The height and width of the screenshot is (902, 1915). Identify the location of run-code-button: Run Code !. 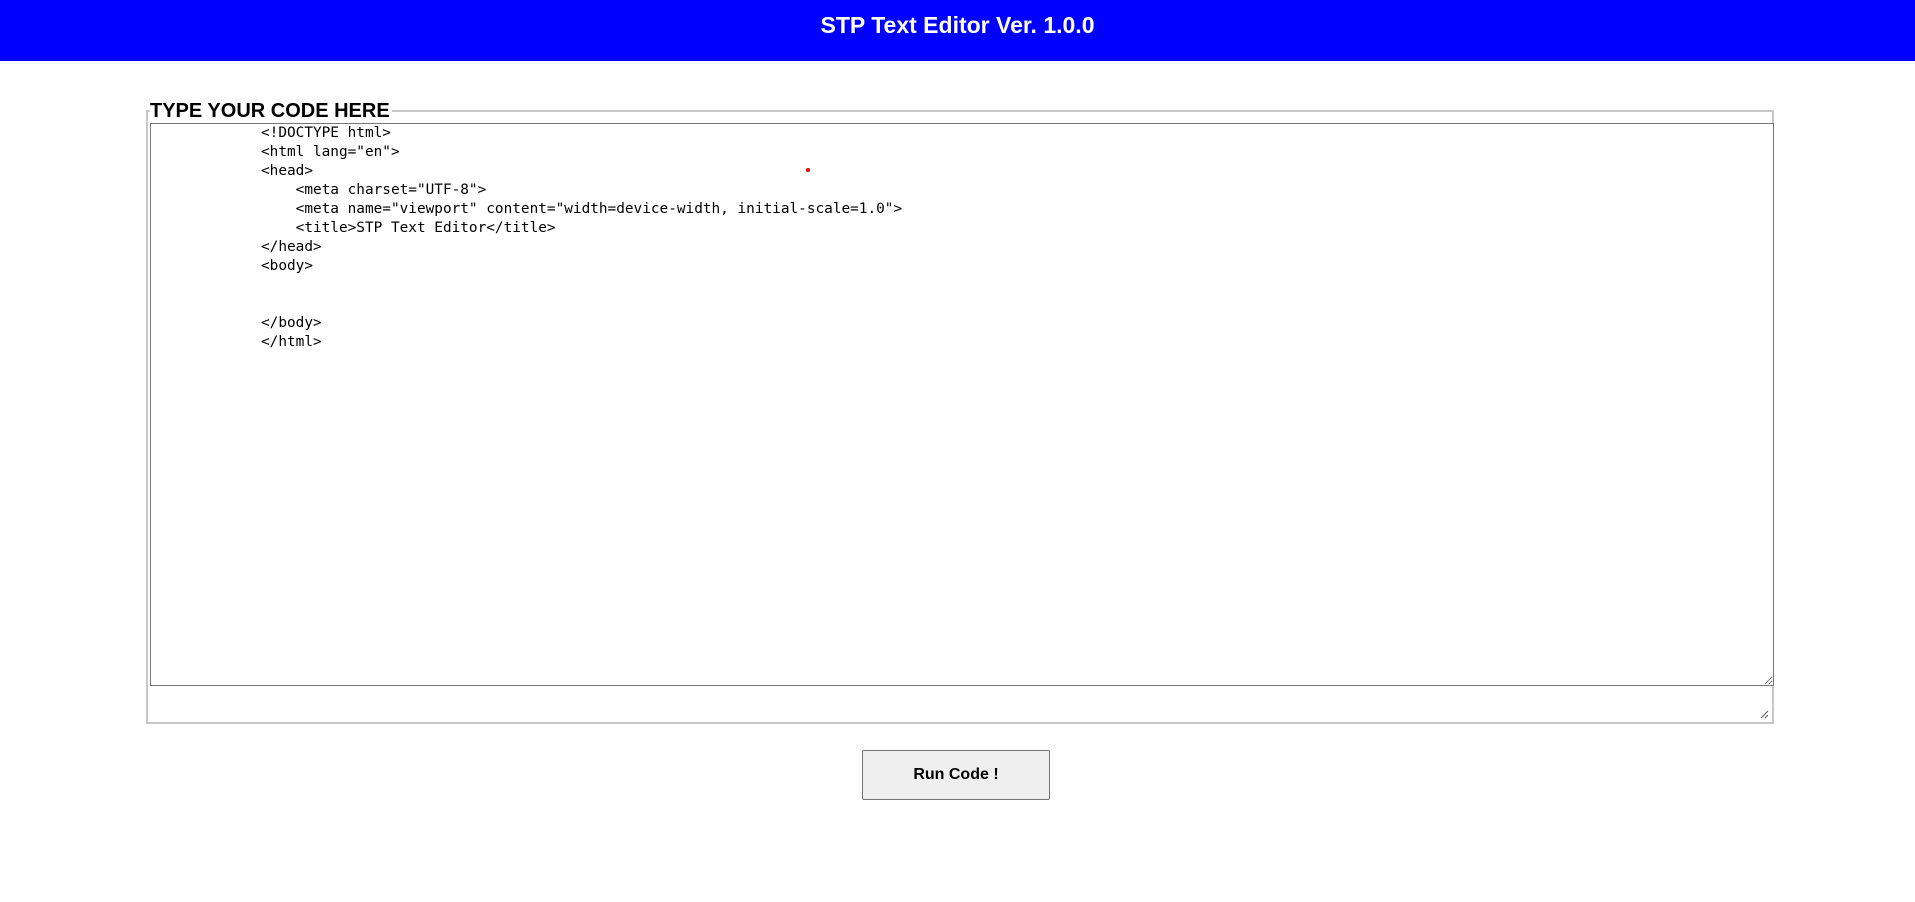
(956, 775).